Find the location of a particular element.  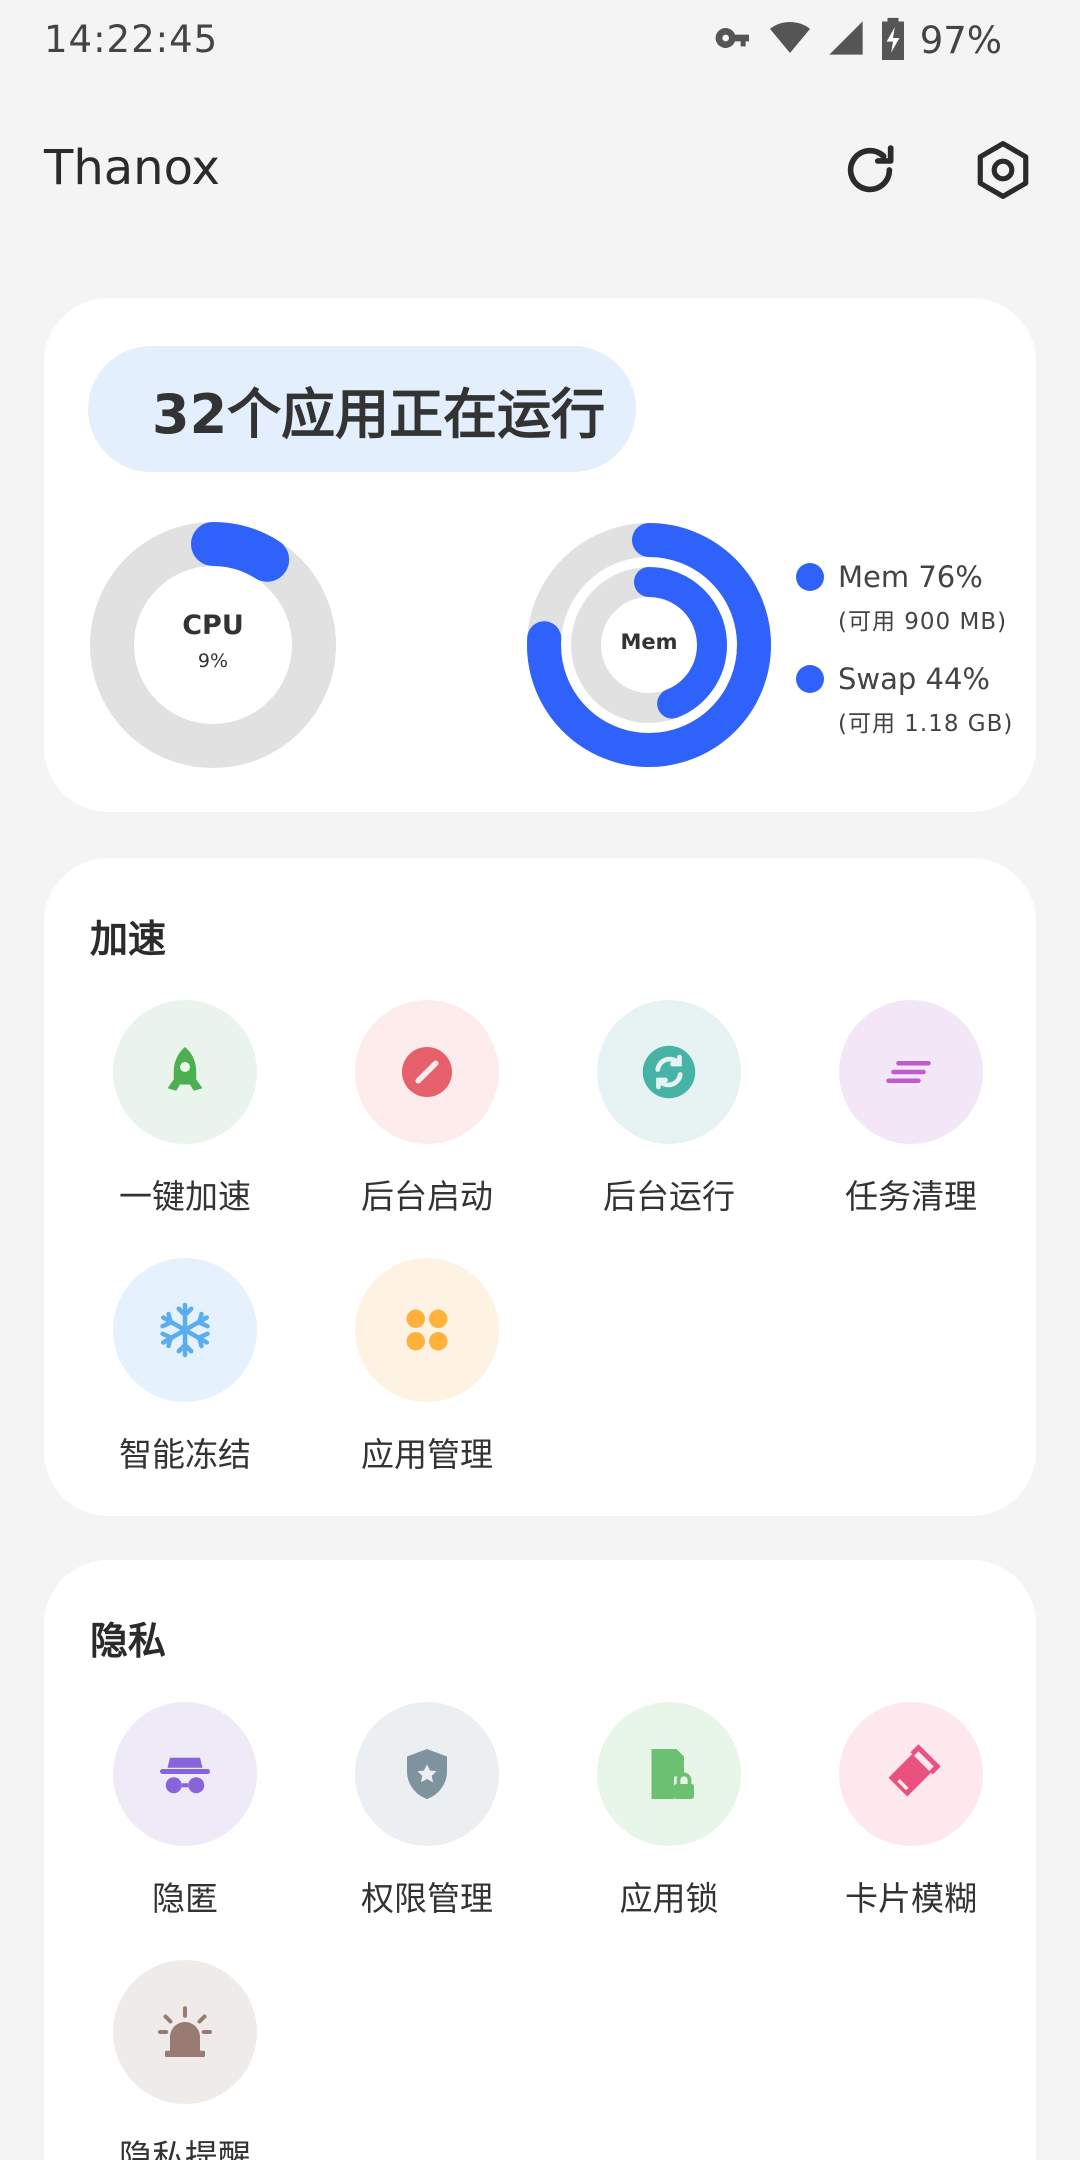

boost-section-title: 加速 is located at coordinates (128, 939).